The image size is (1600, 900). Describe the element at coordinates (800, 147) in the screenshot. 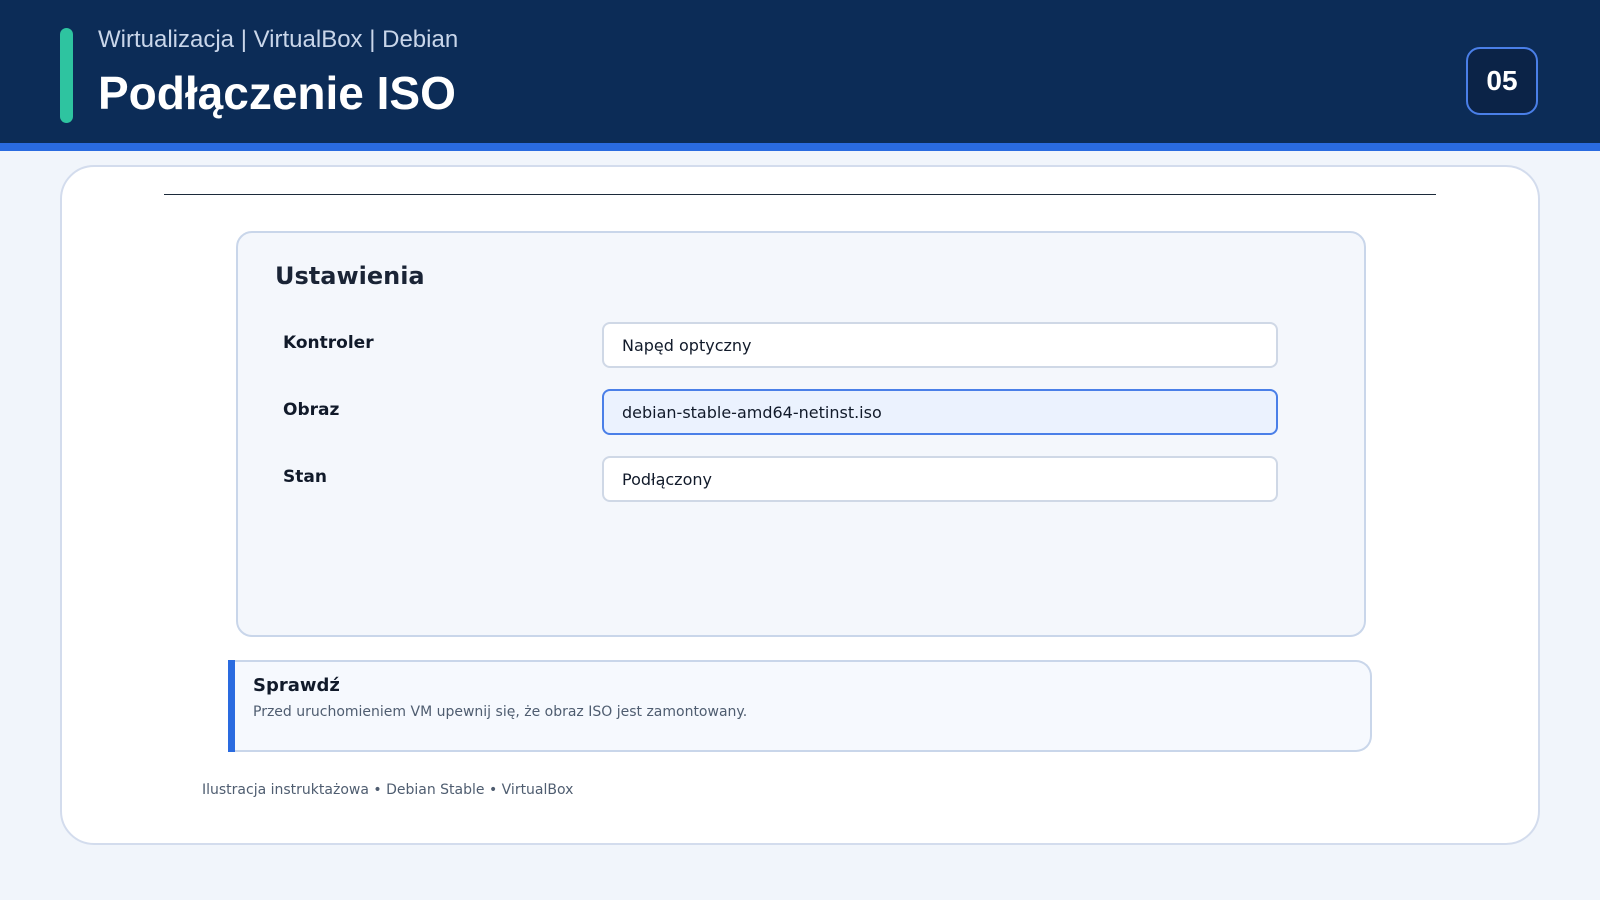

I see `header-accent-bar` at that location.